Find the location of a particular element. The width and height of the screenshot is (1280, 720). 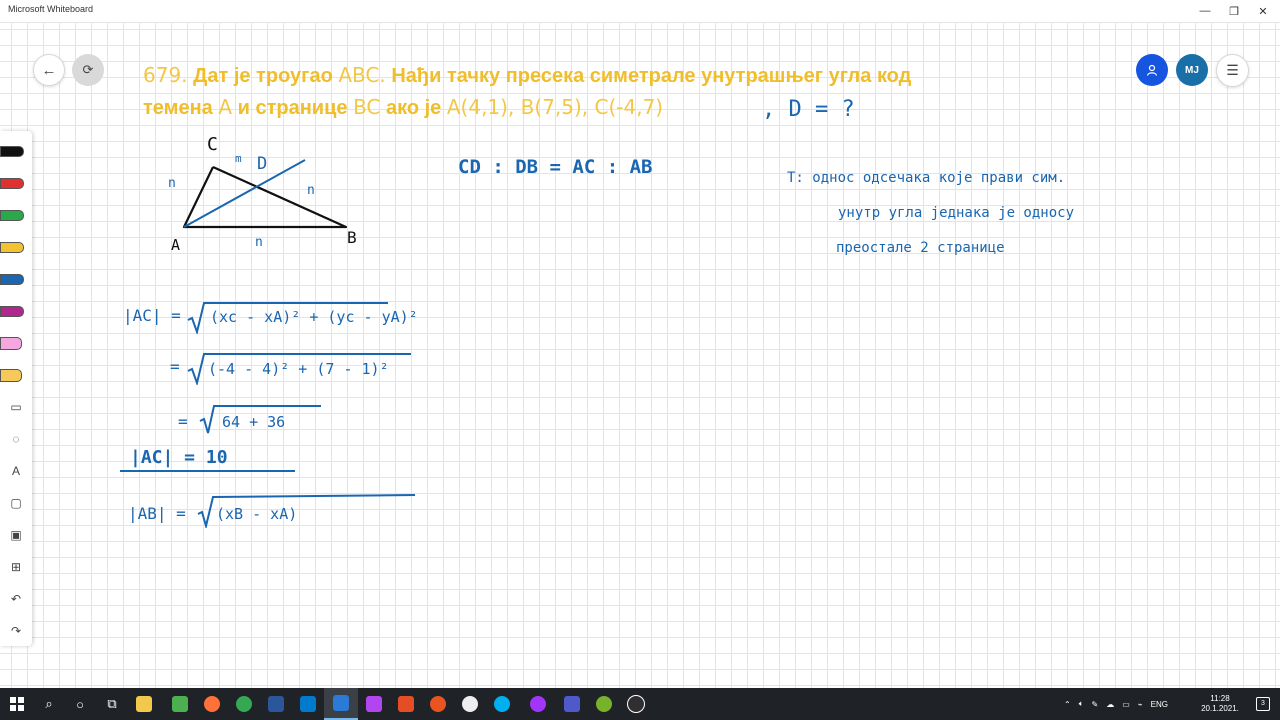

pen-green is located at coordinates (16, 215).